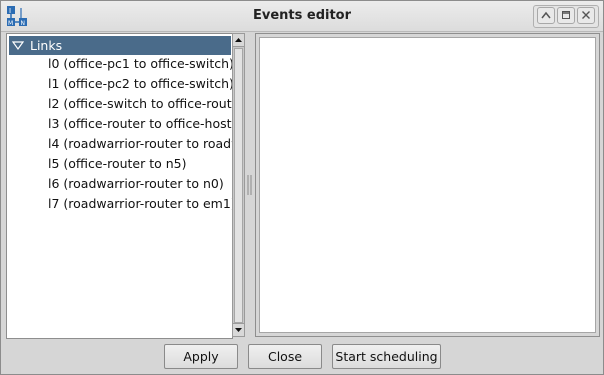 This screenshot has height=375, width=604. I want to click on tree-vertical-scrollbar, so click(238, 185).